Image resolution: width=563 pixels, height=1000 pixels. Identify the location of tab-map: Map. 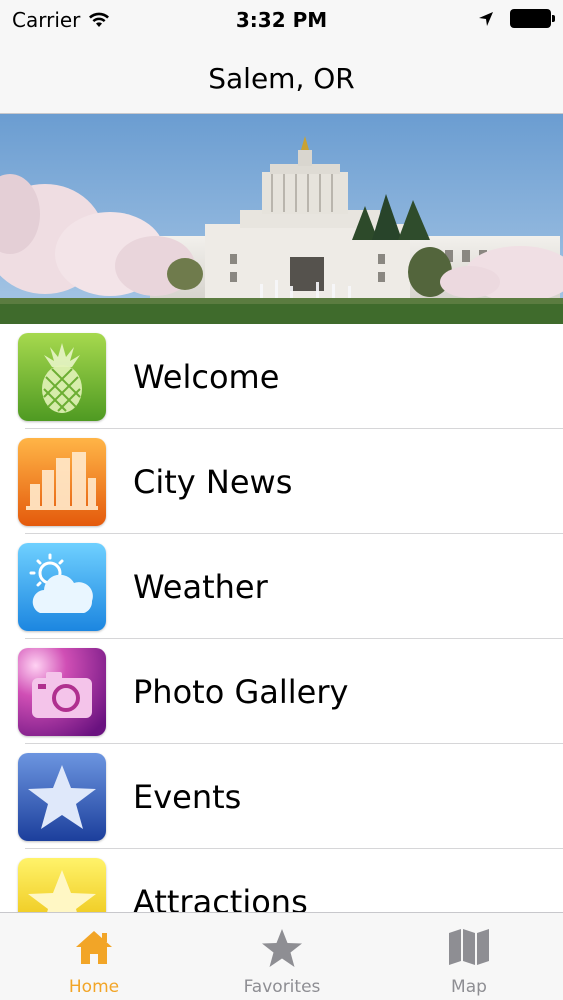
(469, 956).